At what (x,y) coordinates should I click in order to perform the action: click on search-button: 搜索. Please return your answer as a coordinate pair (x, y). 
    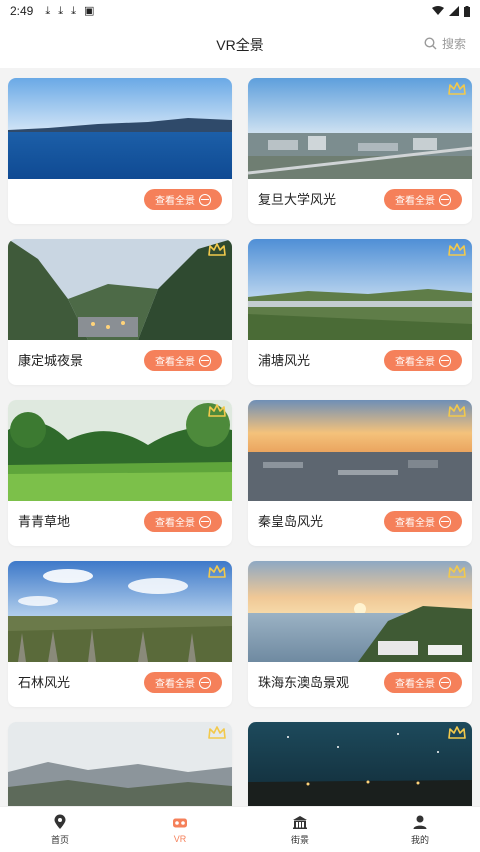
    Looking at the image, I should click on (445, 43).